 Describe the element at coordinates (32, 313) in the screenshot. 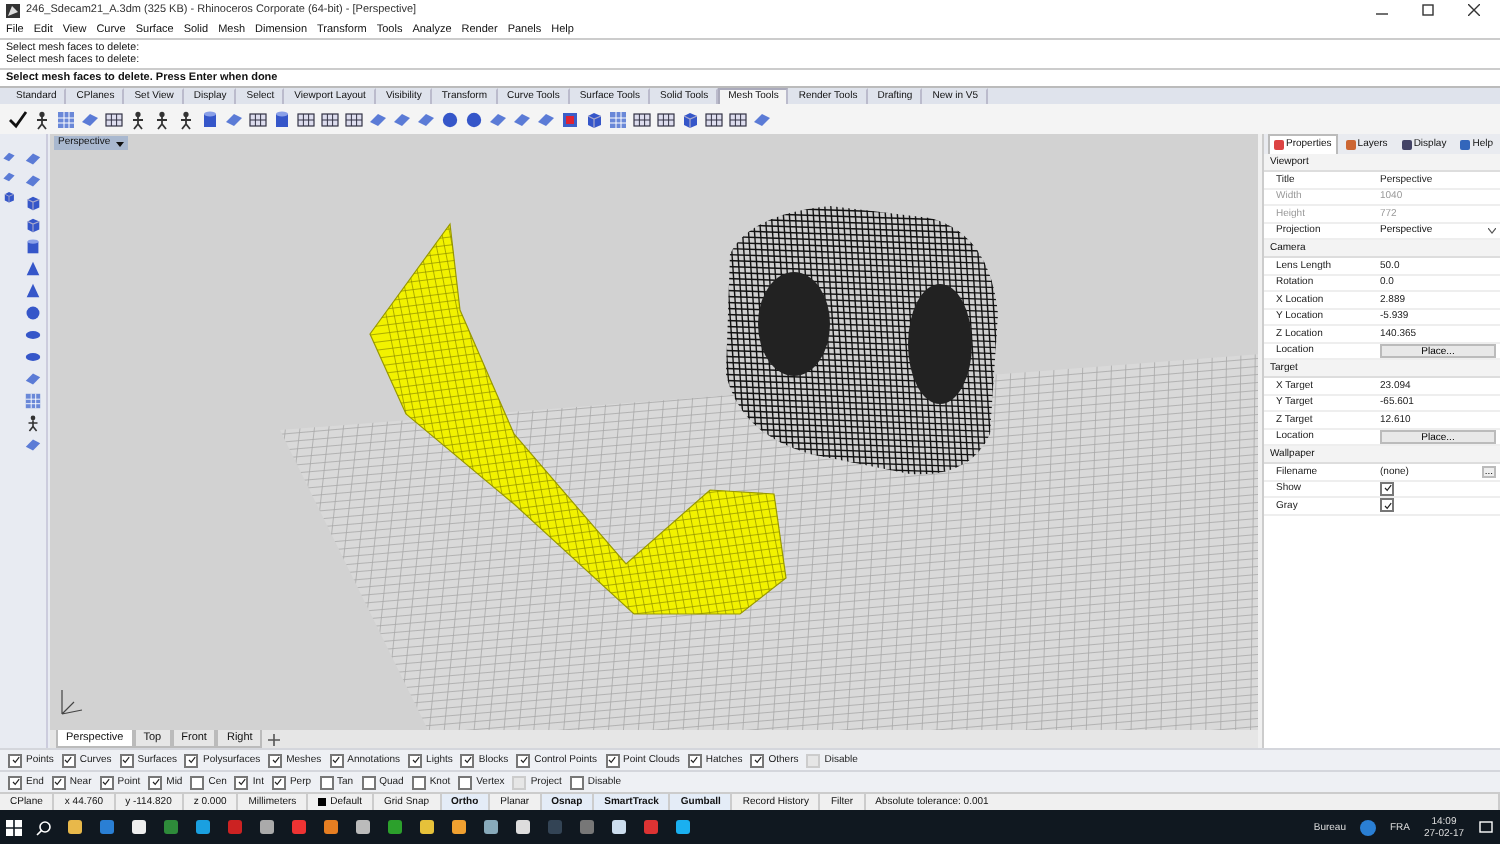

I see `sphere-icon` at that location.